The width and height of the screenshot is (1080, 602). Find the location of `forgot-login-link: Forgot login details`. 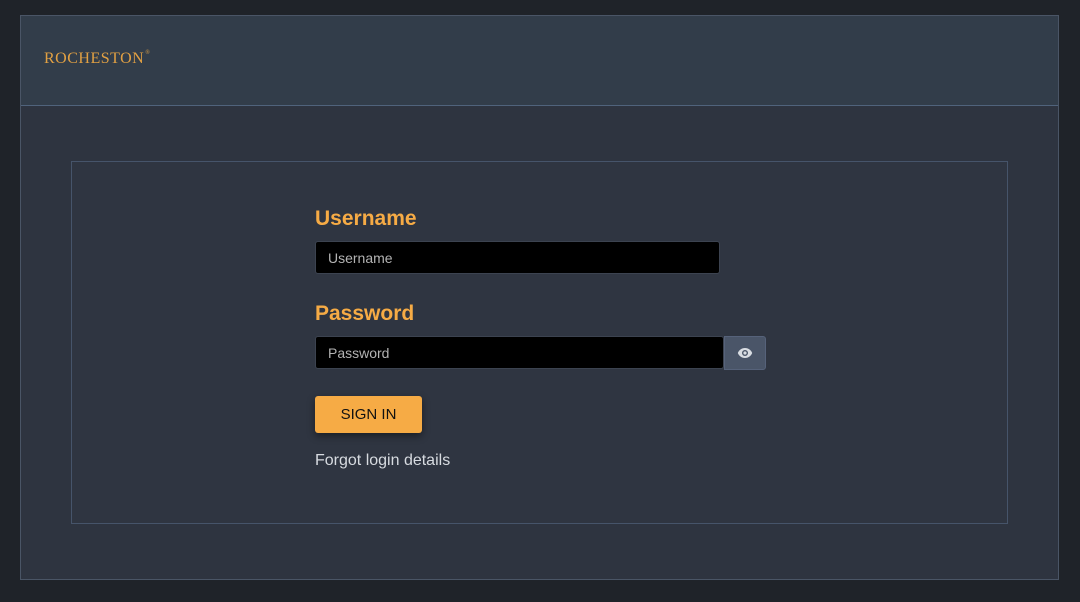

forgot-login-link: Forgot login details is located at coordinates (382, 461).